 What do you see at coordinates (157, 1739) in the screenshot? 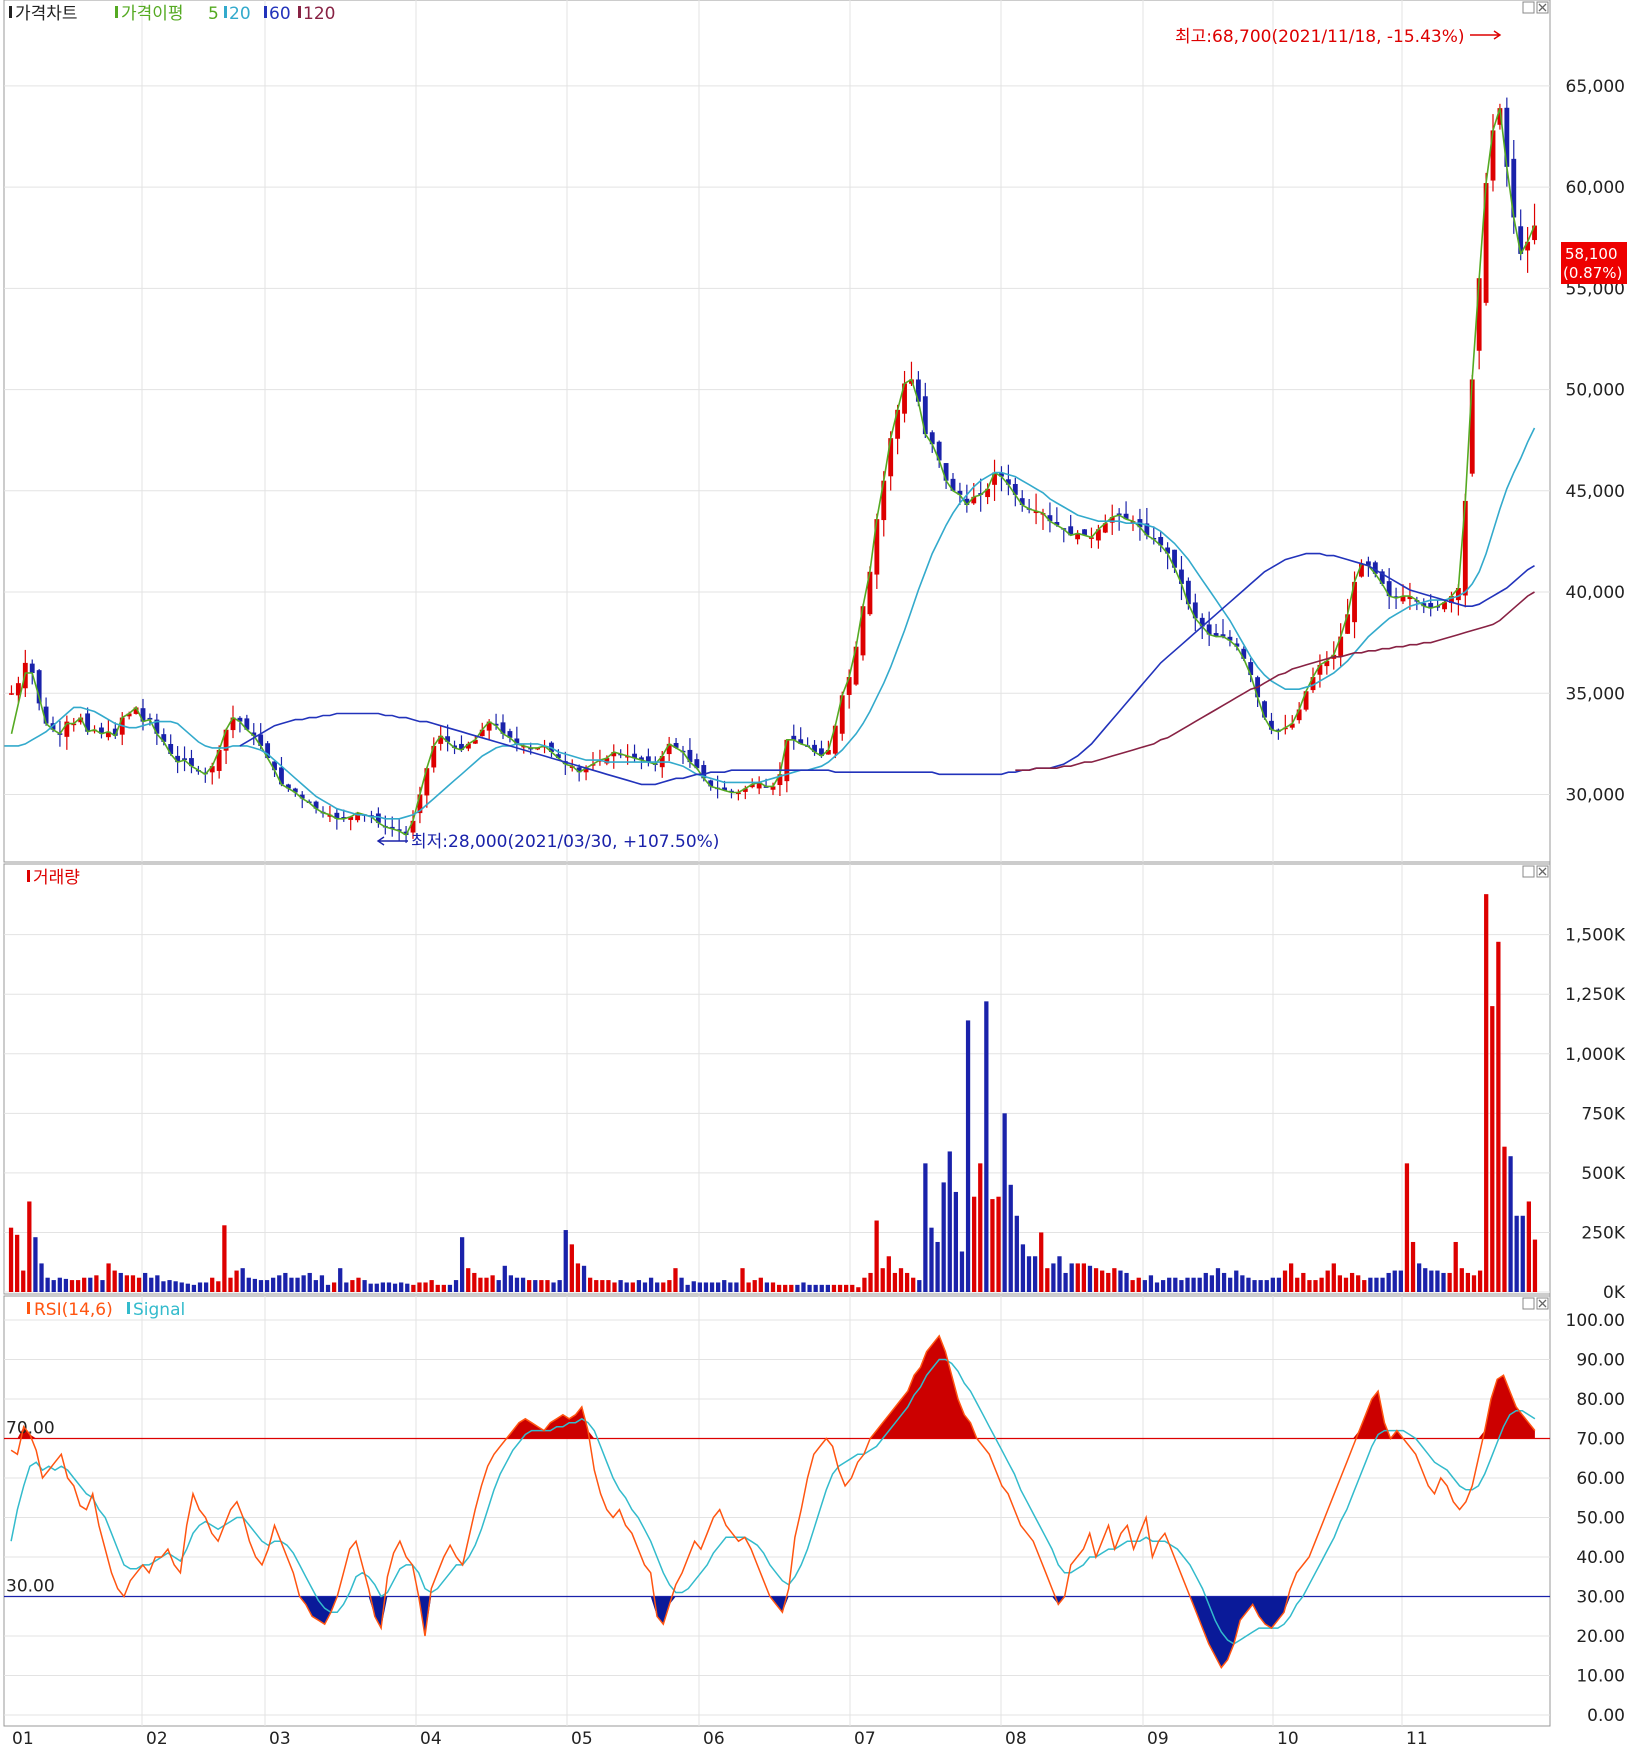
I see `x-tick-label: 02` at bounding box center [157, 1739].